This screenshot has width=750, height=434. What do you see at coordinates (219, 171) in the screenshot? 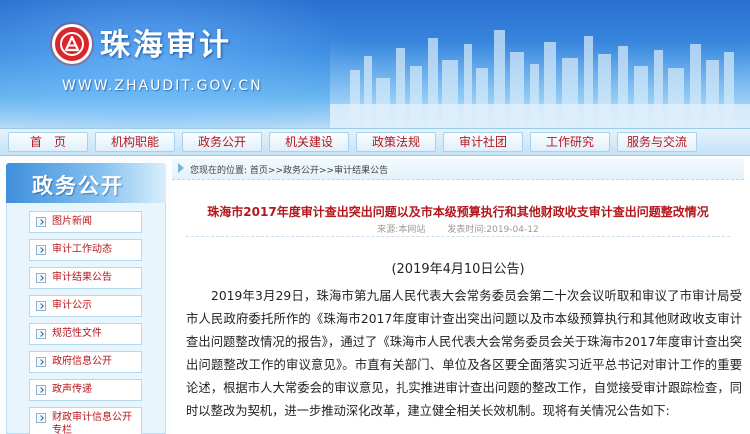
I see `breadcrumb-prefix: 您现在的位置:` at bounding box center [219, 171].